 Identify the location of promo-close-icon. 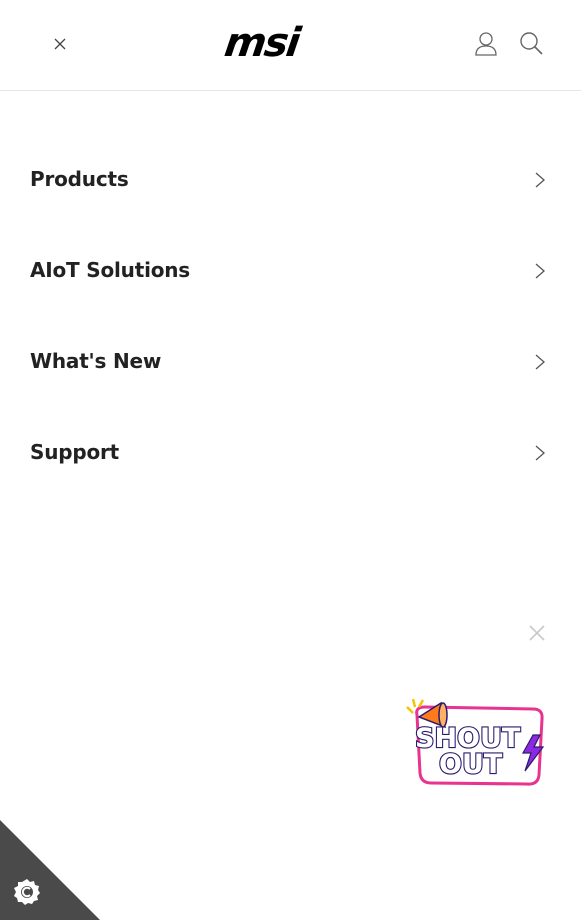
(537, 633).